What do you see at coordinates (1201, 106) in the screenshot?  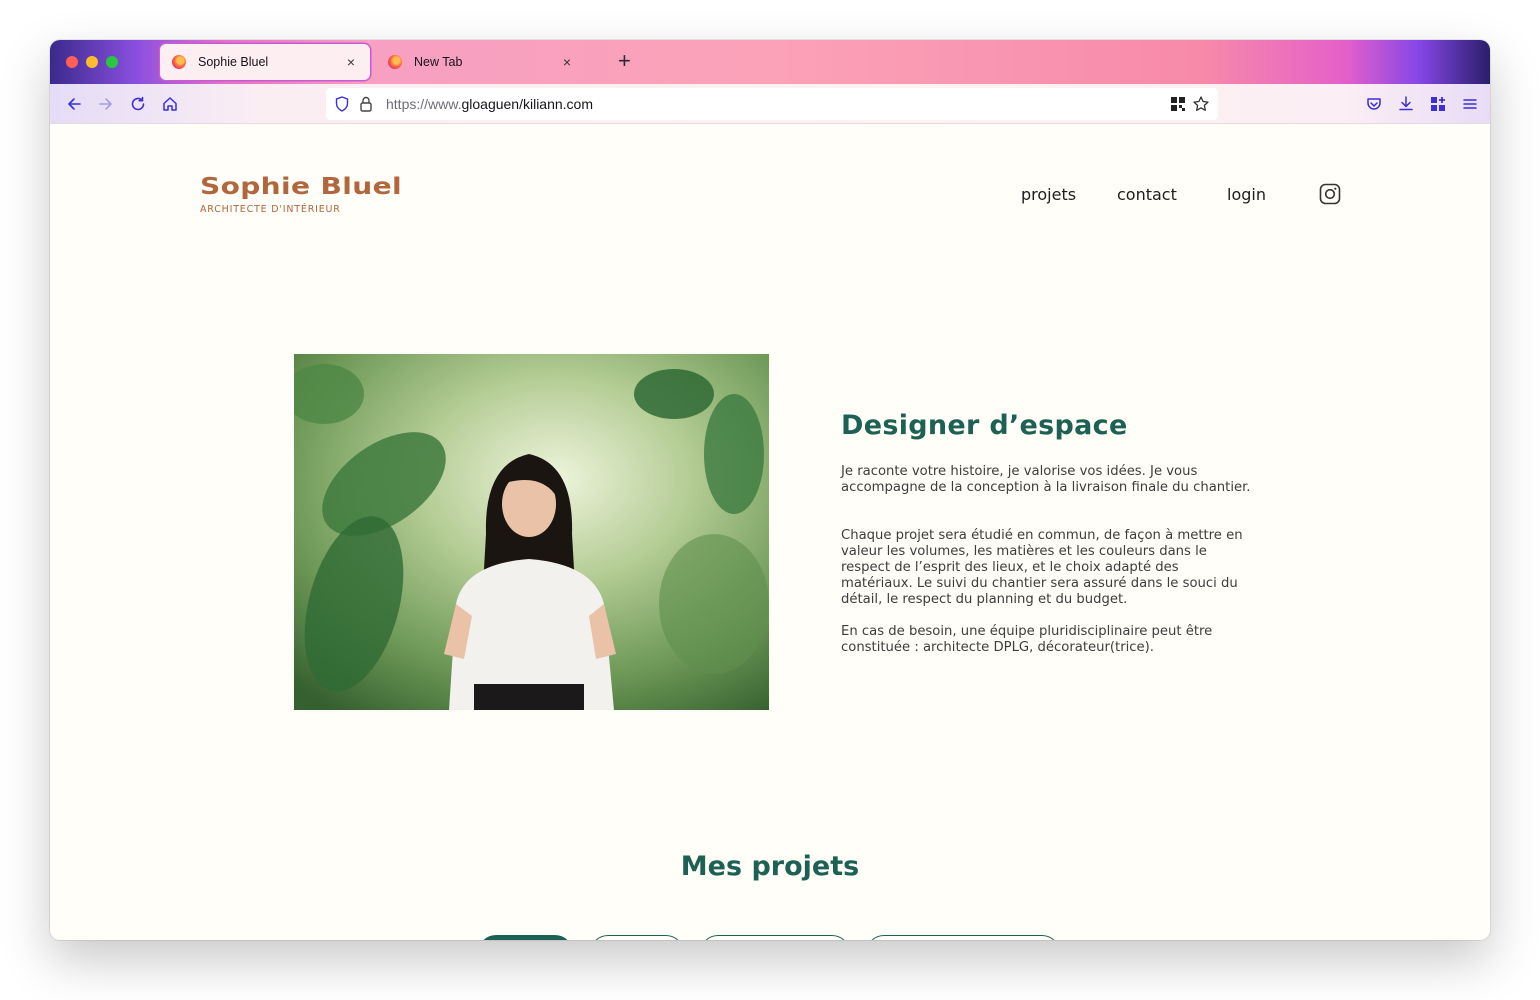 I see `star-bookmark-icon` at bounding box center [1201, 106].